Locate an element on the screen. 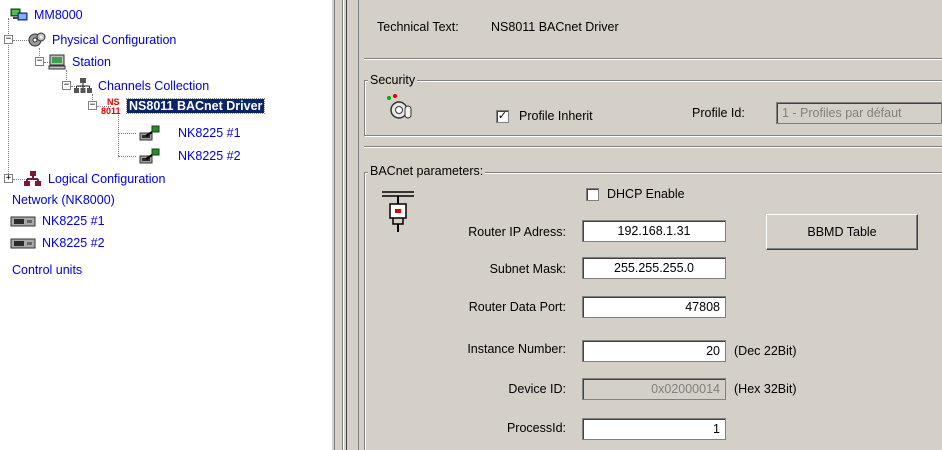  tree-node-control-units: Control units is located at coordinates (47, 270).